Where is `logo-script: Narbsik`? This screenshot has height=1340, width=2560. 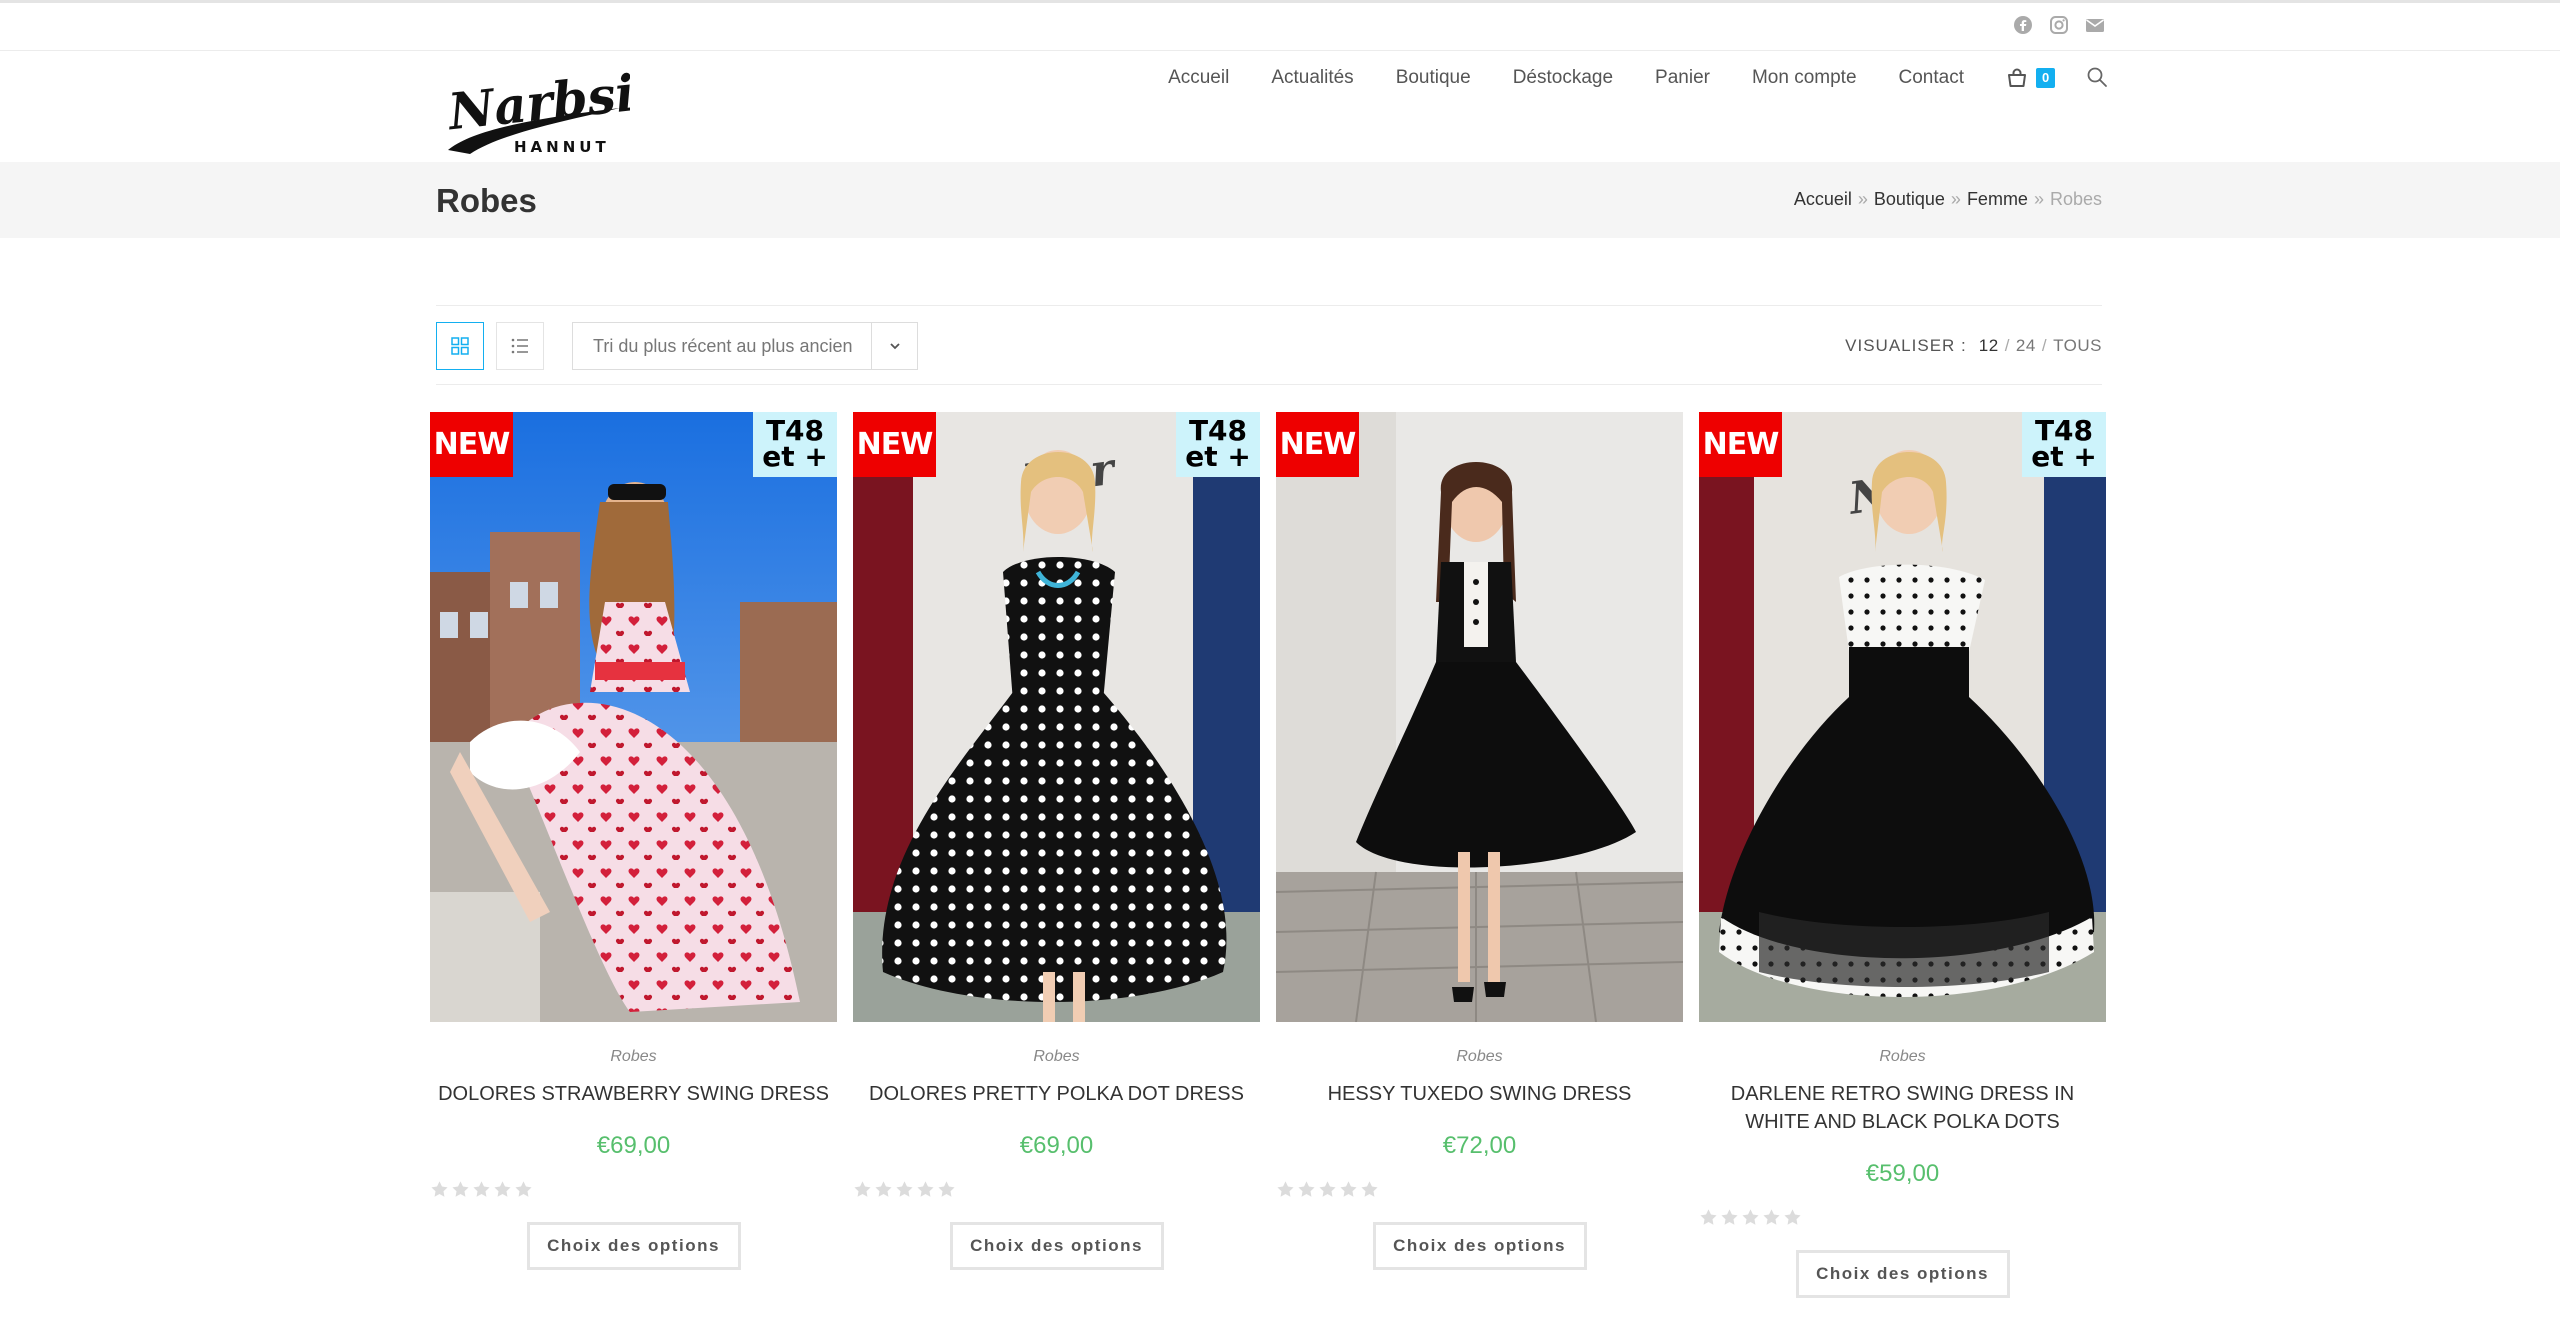 logo-script: Narbsik is located at coordinates (537, 102).